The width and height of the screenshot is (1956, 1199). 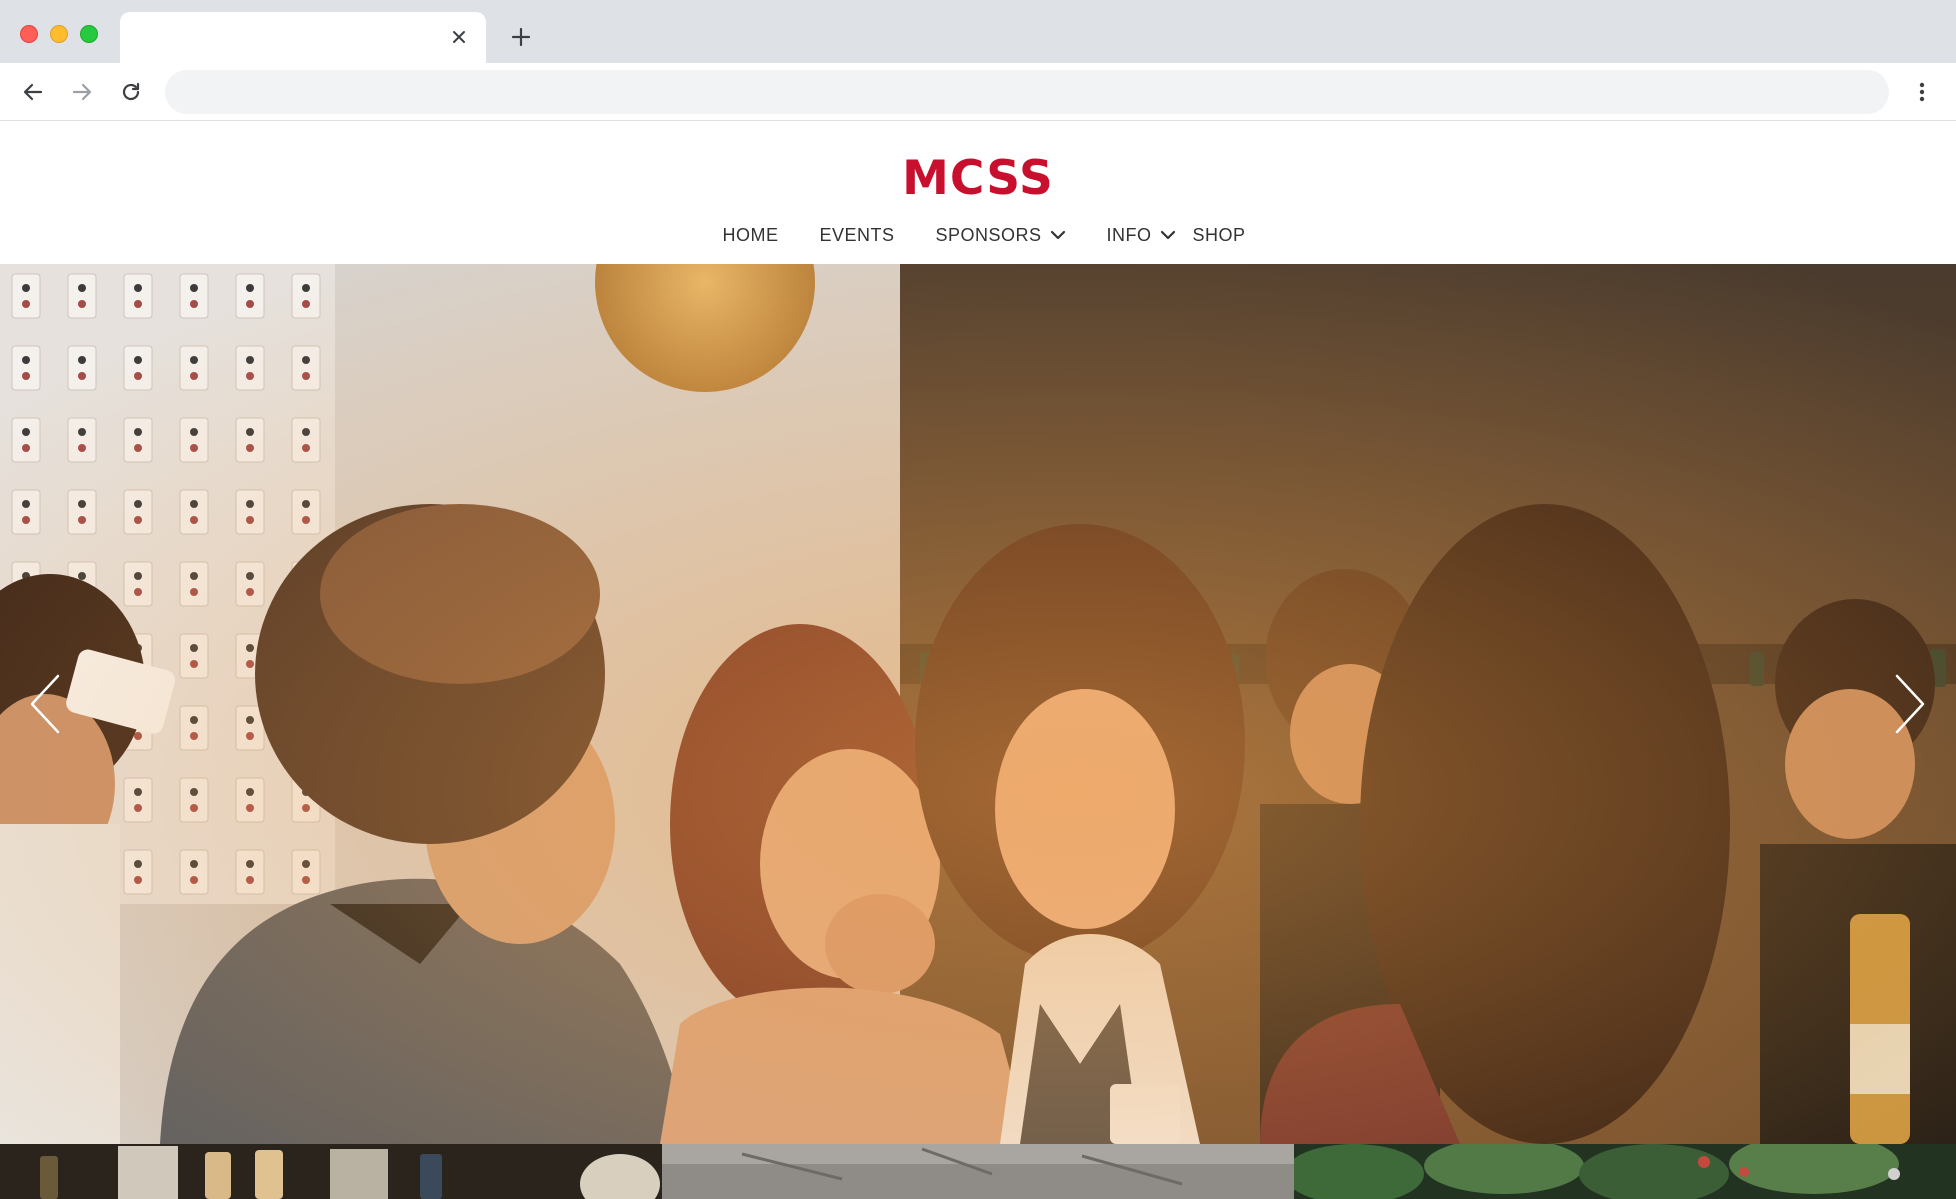 I want to click on arrow-left-icon, so click(x=33, y=92).